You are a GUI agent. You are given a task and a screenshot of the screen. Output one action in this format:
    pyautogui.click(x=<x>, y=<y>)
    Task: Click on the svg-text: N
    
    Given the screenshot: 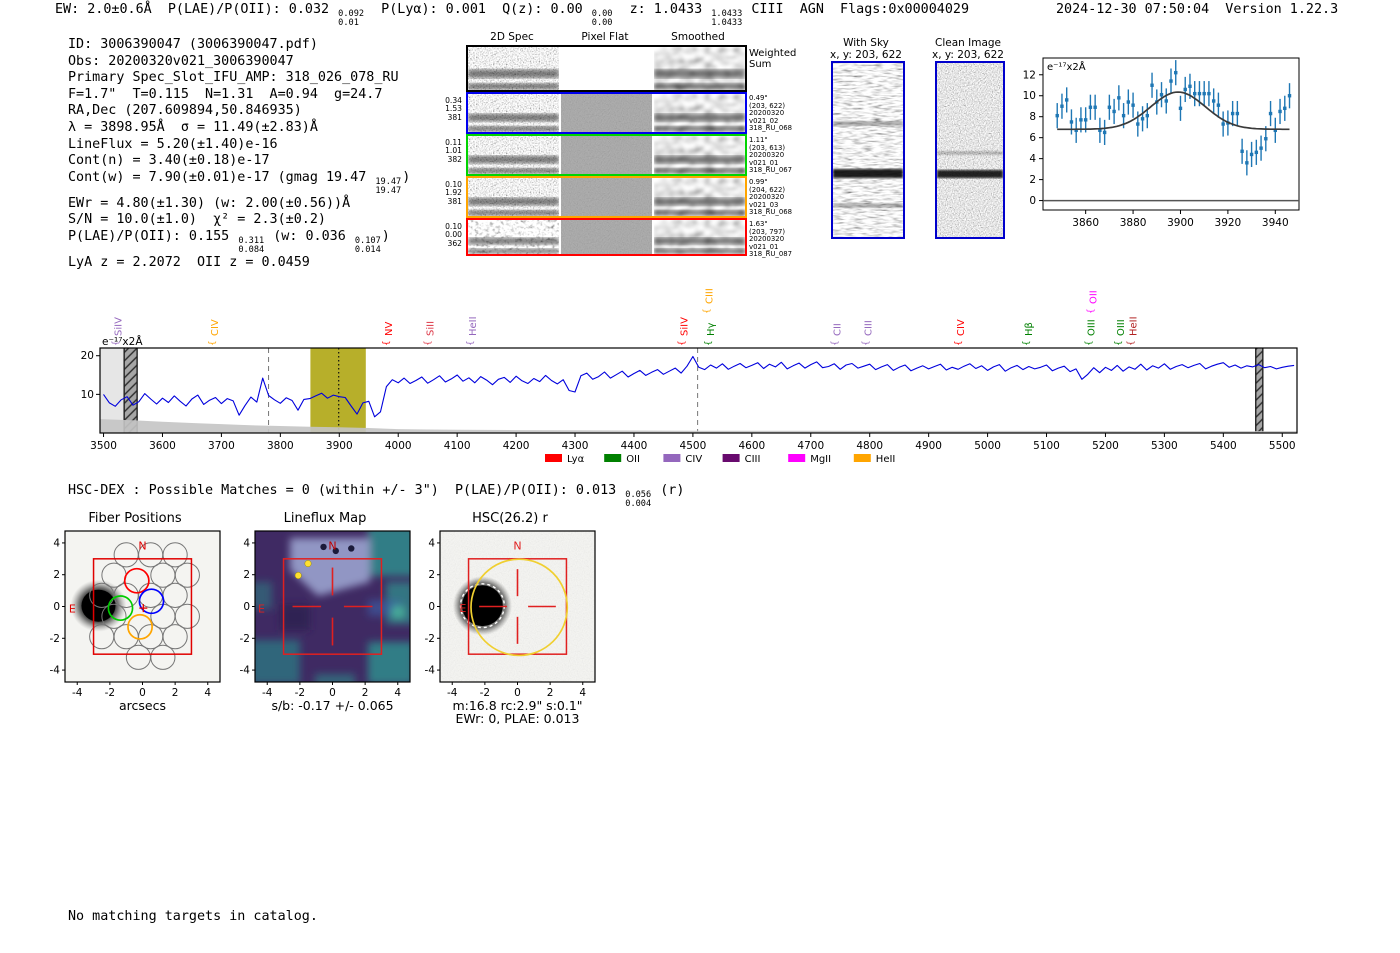 What is the action you would take?
    pyautogui.click(x=142, y=545)
    